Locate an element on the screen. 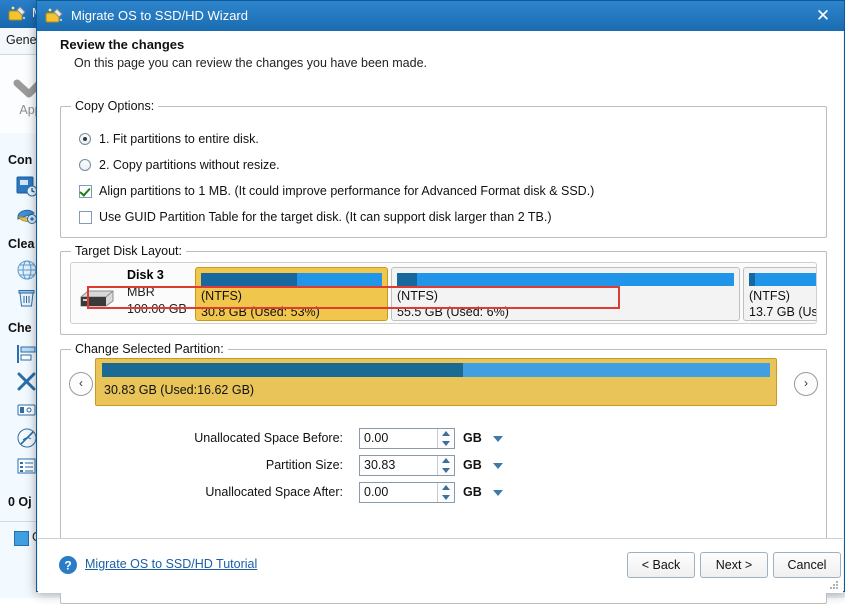 The width and height of the screenshot is (845, 604). radio-fit-partitions-label: 1. Fit partitions to entire disk. is located at coordinates (179, 139).